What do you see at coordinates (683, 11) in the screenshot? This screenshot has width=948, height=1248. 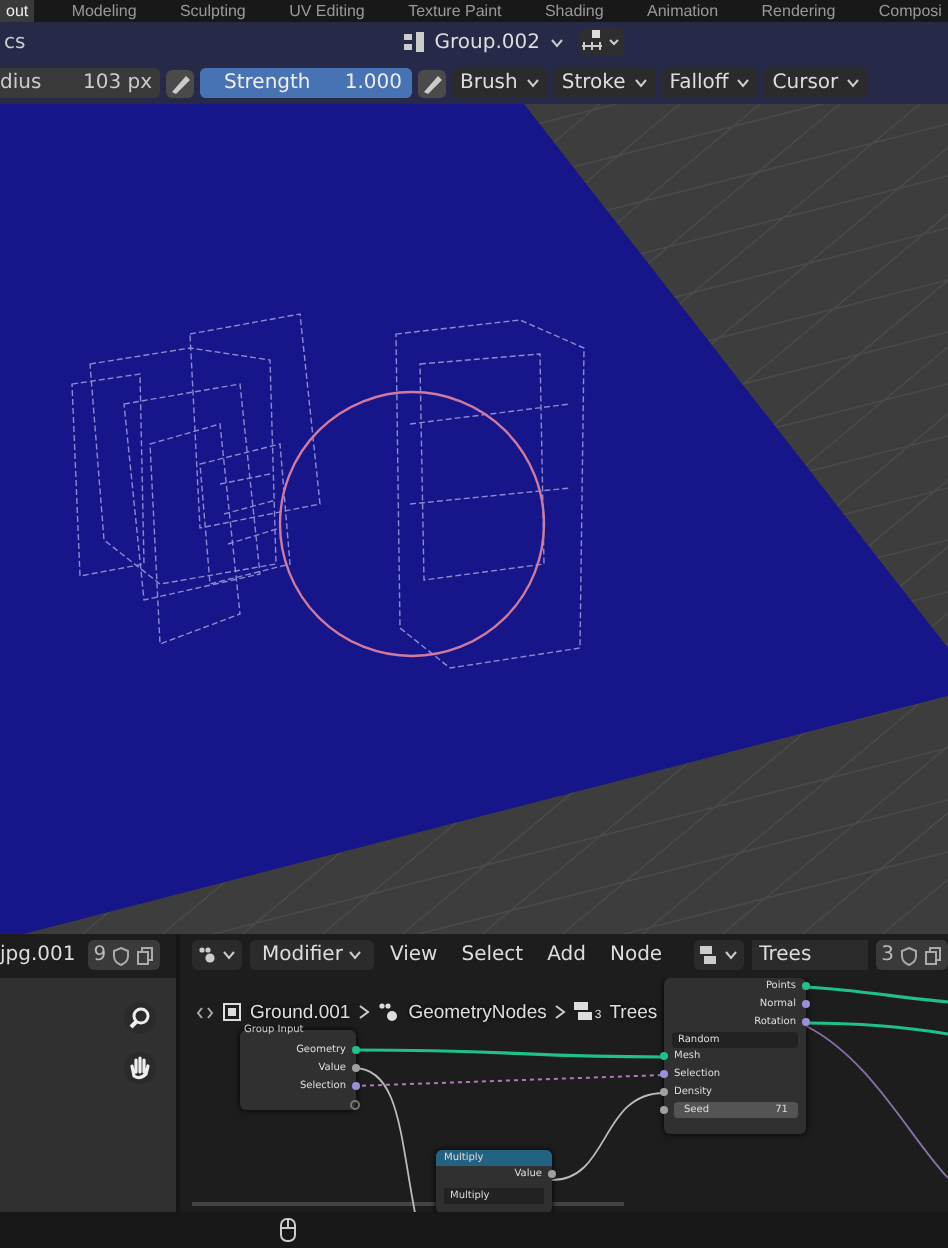 I see `workspace-tab: Animation` at bounding box center [683, 11].